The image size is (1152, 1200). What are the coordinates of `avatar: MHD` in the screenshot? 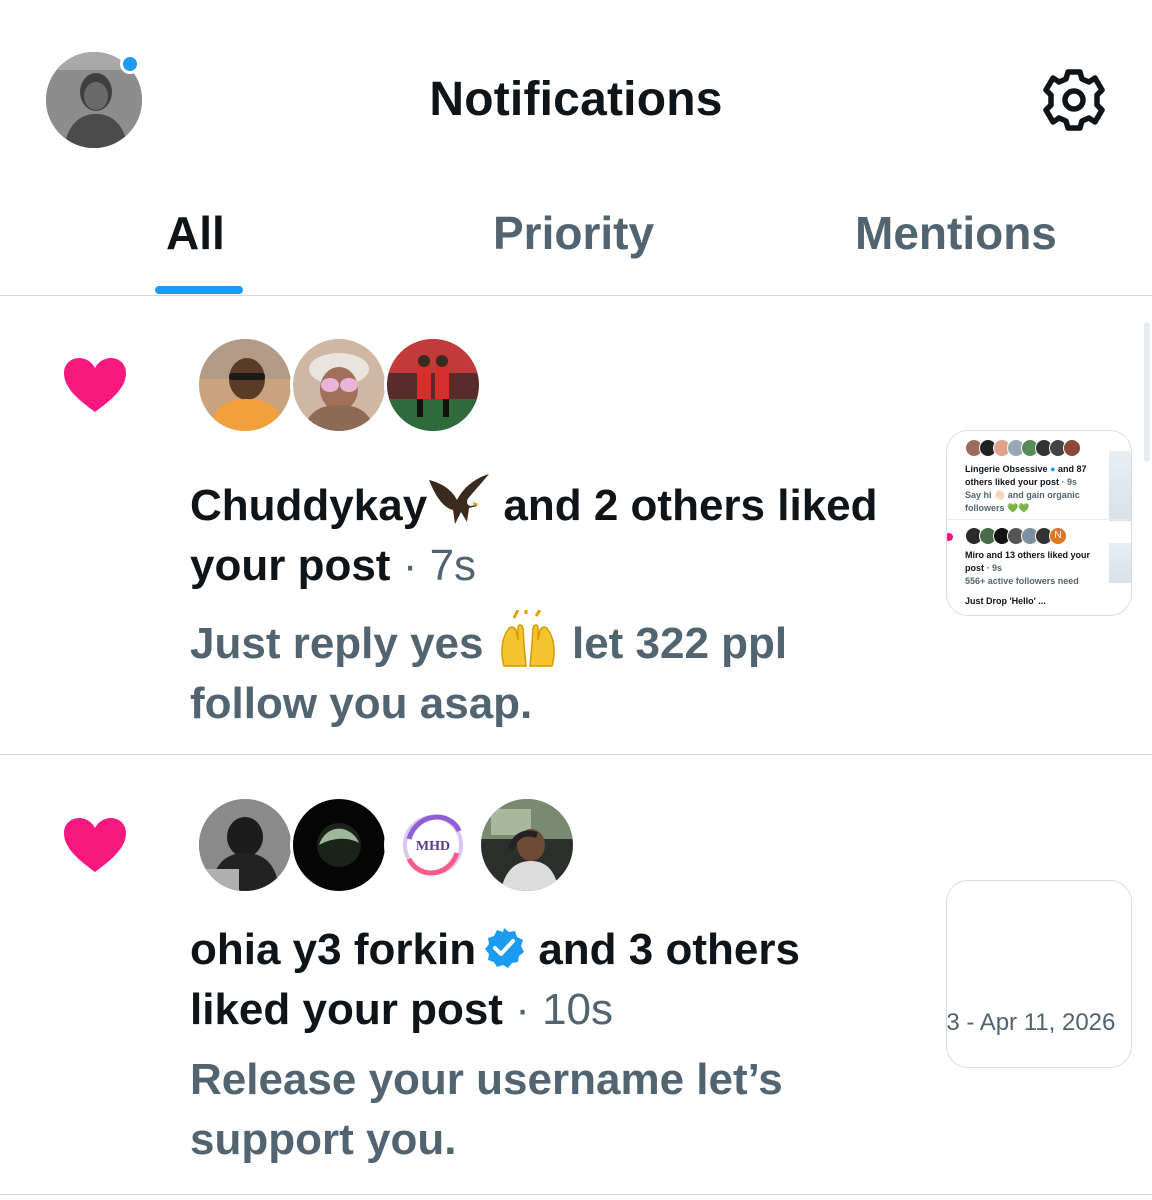 It's located at (433, 845).